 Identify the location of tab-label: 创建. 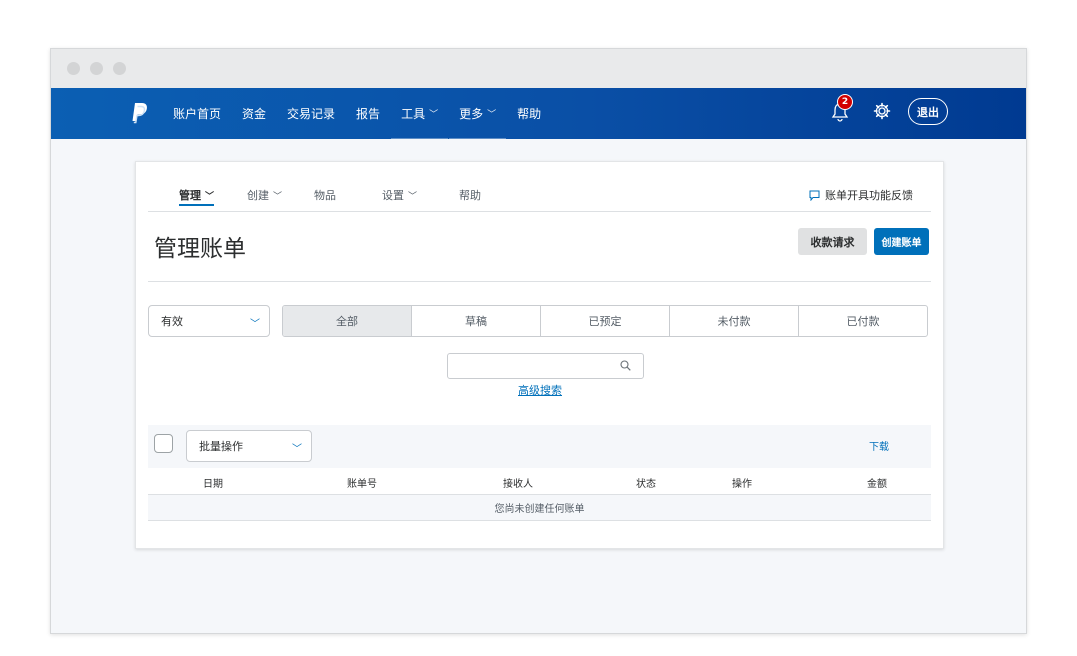
(258, 195).